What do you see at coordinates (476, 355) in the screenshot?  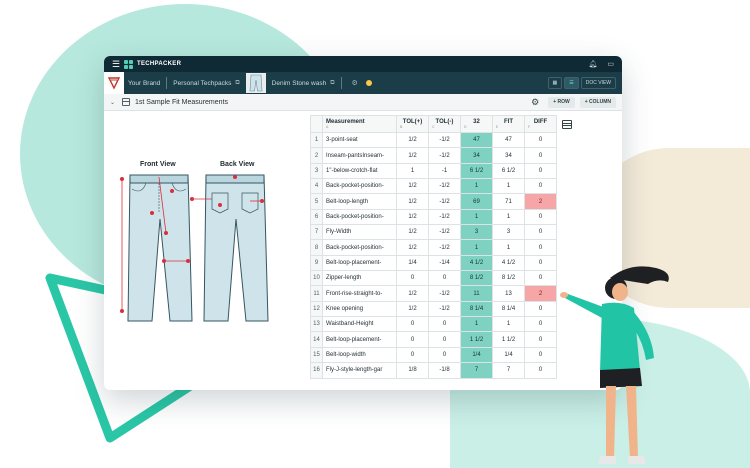 I see `size-32-cell: 1/4` at bounding box center [476, 355].